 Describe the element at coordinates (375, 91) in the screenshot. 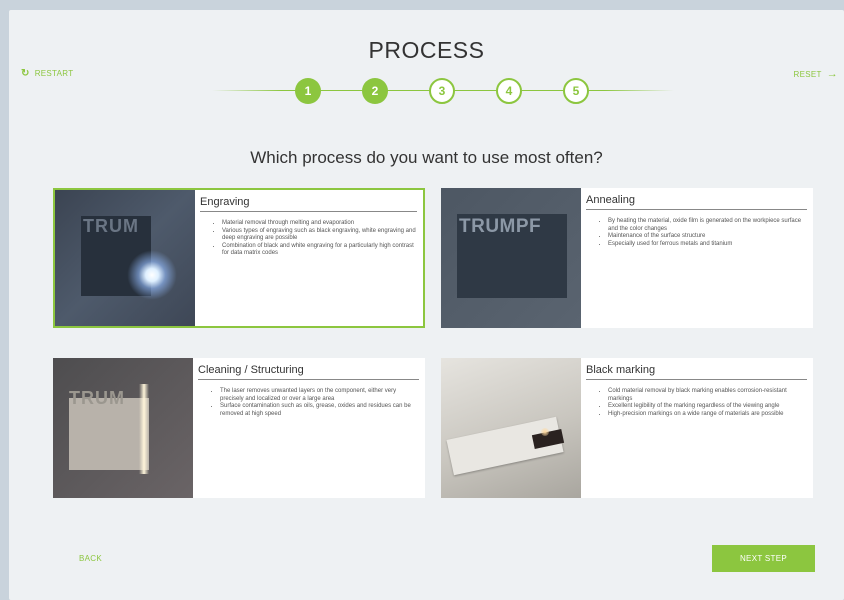

I see `step-2: 2` at that location.